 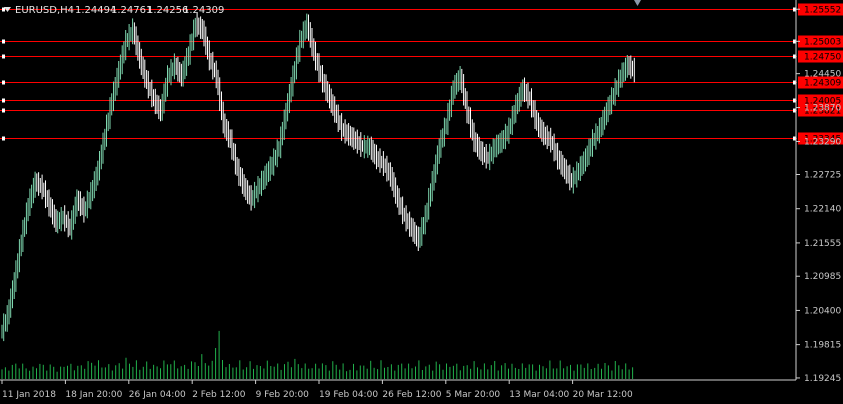 What do you see at coordinates (822, 109) in the screenshot?
I see `price-tick-label: 1.23870` at bounding box center [822, 109].